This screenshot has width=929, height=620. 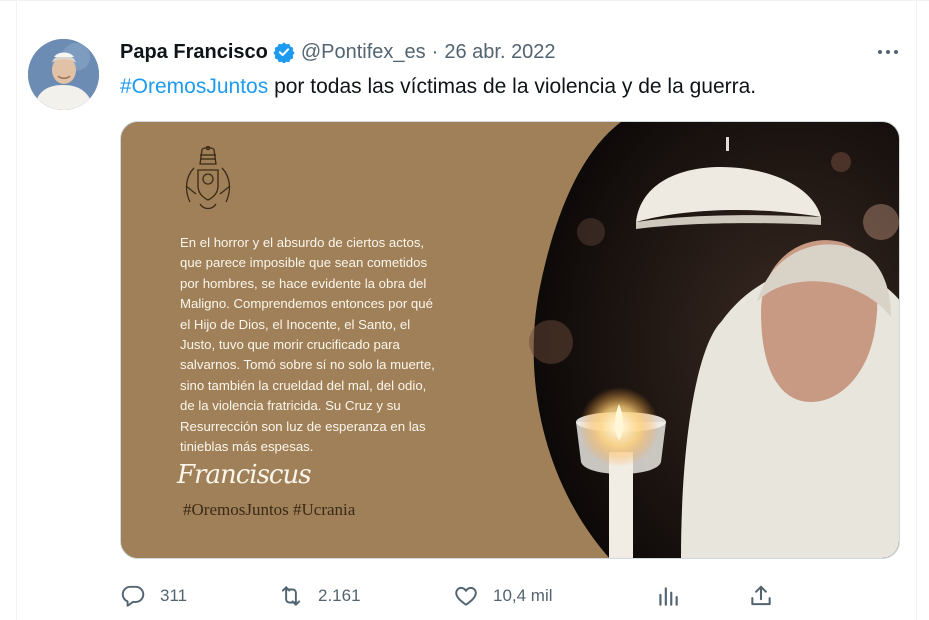 I want to click on like-button: 10,4 mil, so click(x=503, y=596).